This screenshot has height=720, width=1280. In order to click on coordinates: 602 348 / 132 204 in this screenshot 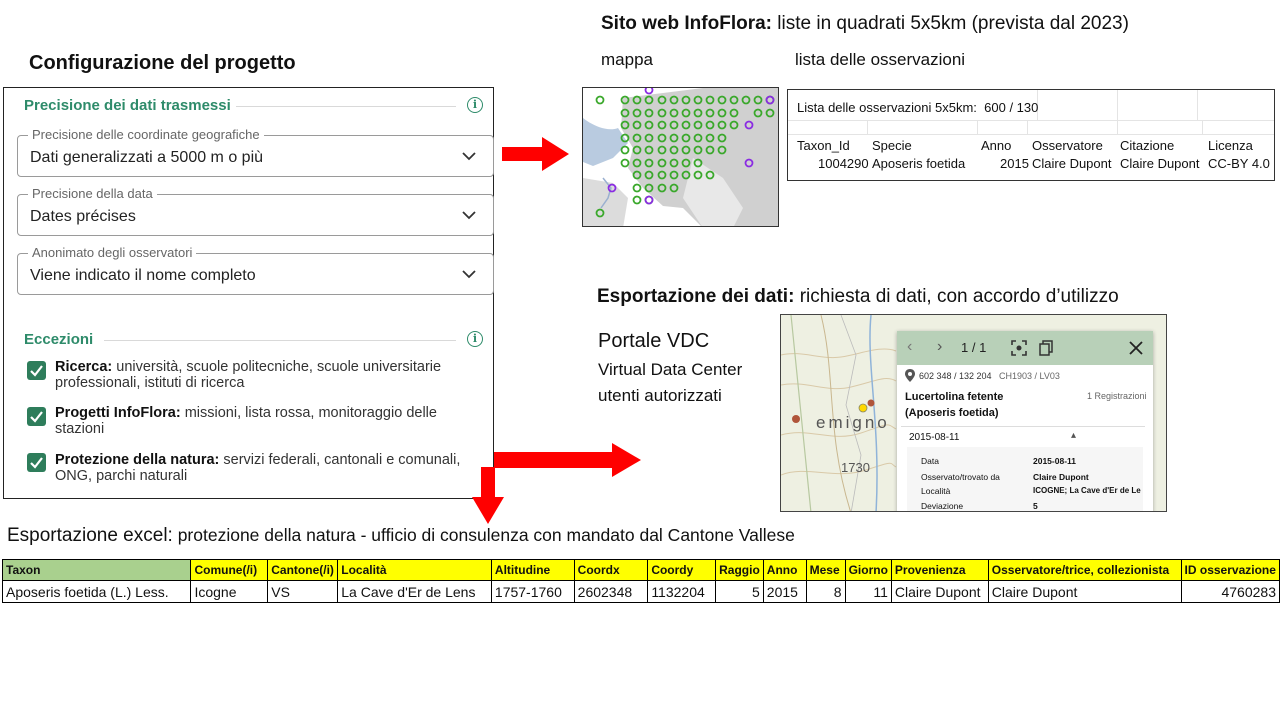, I will do `click(955, 376)`.